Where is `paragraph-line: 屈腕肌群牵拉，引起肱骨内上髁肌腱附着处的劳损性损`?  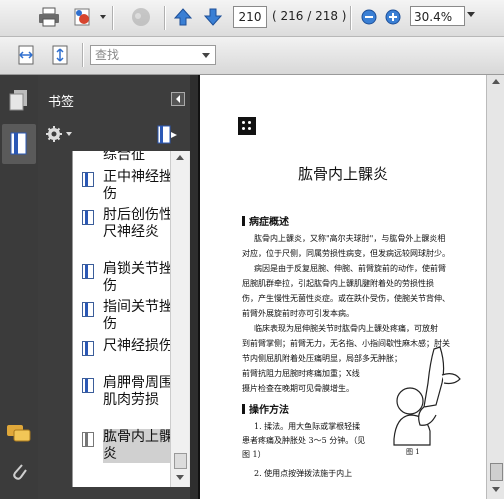 paragraph-line: 屈腕肌群牵拉，引起肱骨内上髁肌腱附着处的劳损性损 is located at coordinates (338, 283).